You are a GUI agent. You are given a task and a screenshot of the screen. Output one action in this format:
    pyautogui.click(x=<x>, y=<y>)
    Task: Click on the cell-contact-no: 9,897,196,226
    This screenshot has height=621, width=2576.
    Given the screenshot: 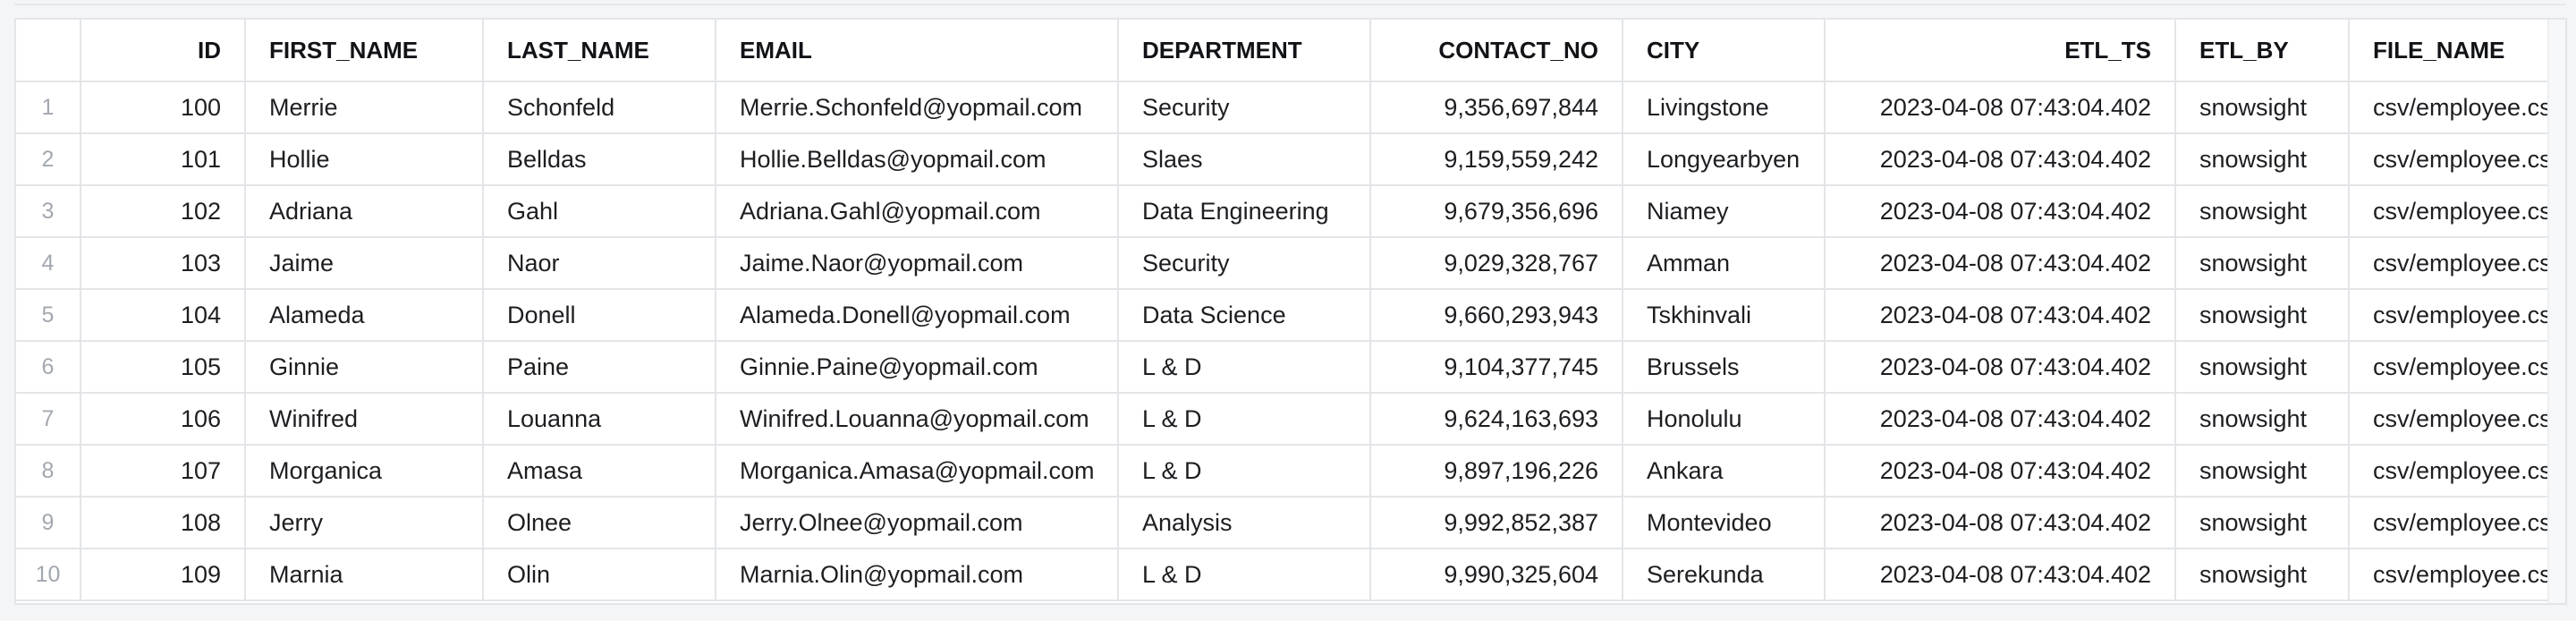 What is the action you would take?
    pyautogui.click(x=1496, y=472)
    